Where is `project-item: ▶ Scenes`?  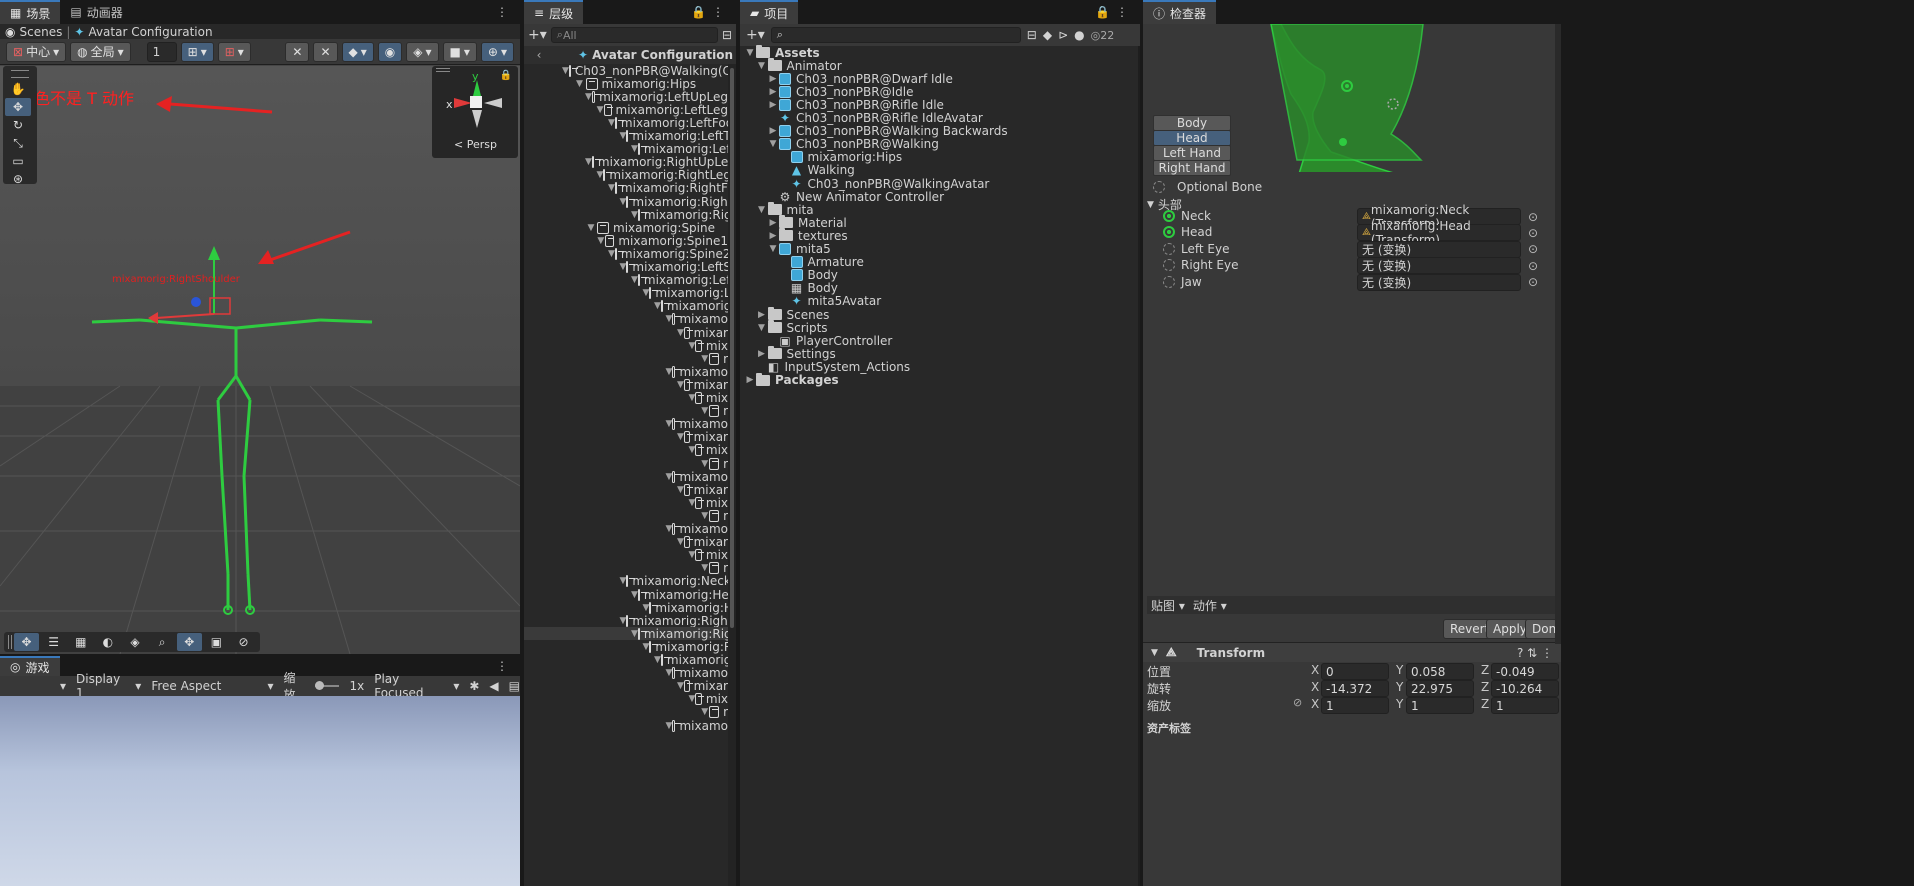
project-item: ▶ Scenes is located at coordinates (936, 314).